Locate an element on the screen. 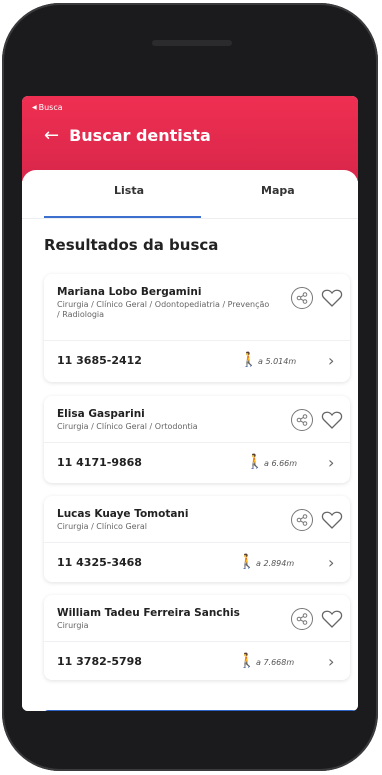 Image resolution: width=382 pixels, height=775 pixels. speaker-grille is located at coordinates (192, 43).